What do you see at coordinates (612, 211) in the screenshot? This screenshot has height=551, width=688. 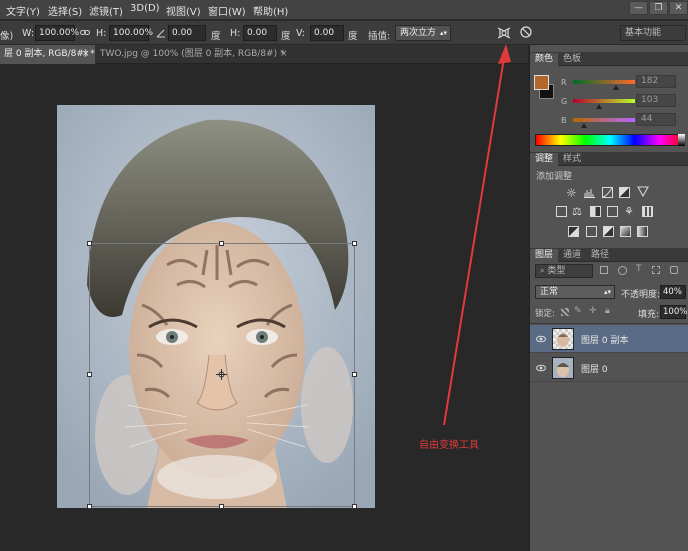 I see `photo-filter-icon` at bounding box center [612, 211].